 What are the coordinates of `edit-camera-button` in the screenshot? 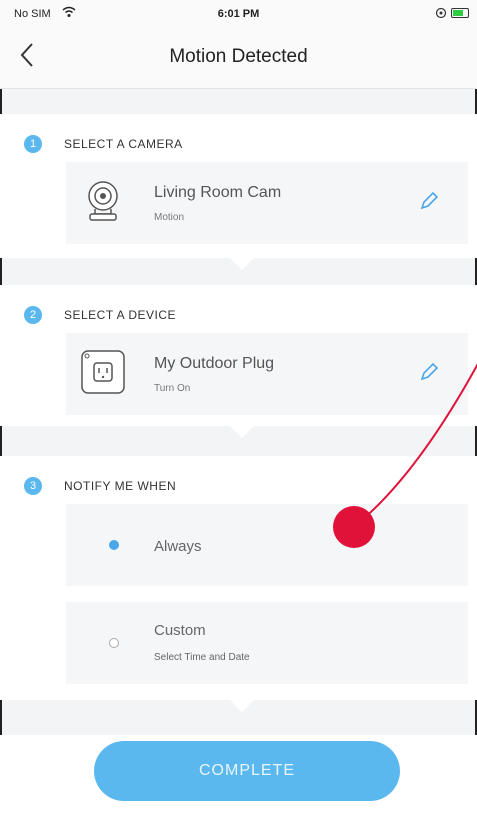 It's located at (431, 203).